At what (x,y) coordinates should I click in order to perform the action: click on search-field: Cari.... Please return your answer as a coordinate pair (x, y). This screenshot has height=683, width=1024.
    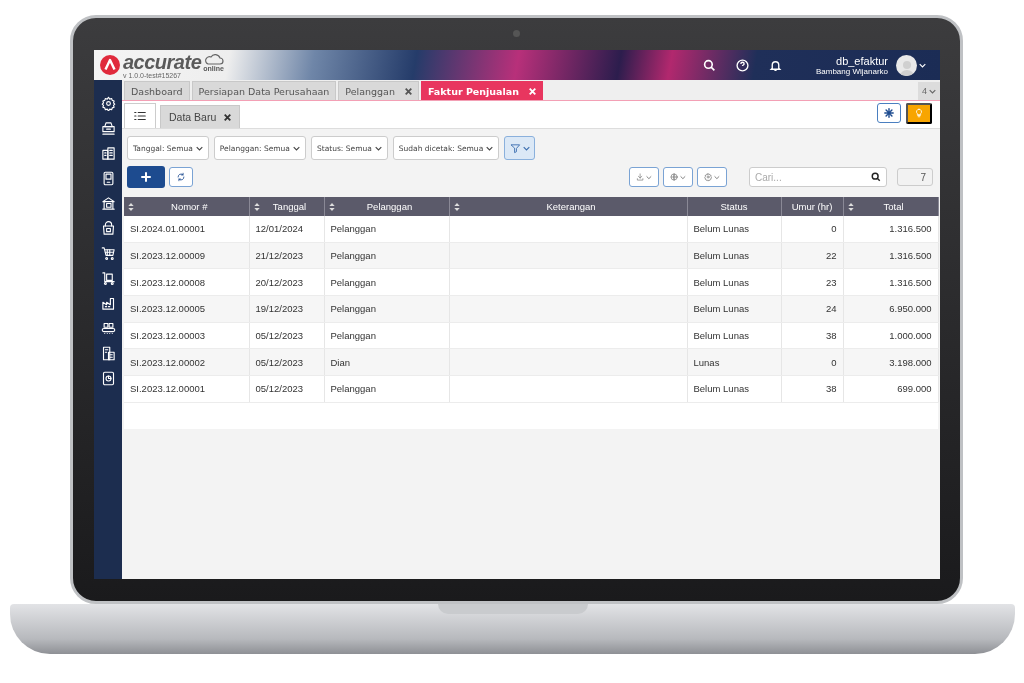
    Looking at the image, I should click on (818, 177).